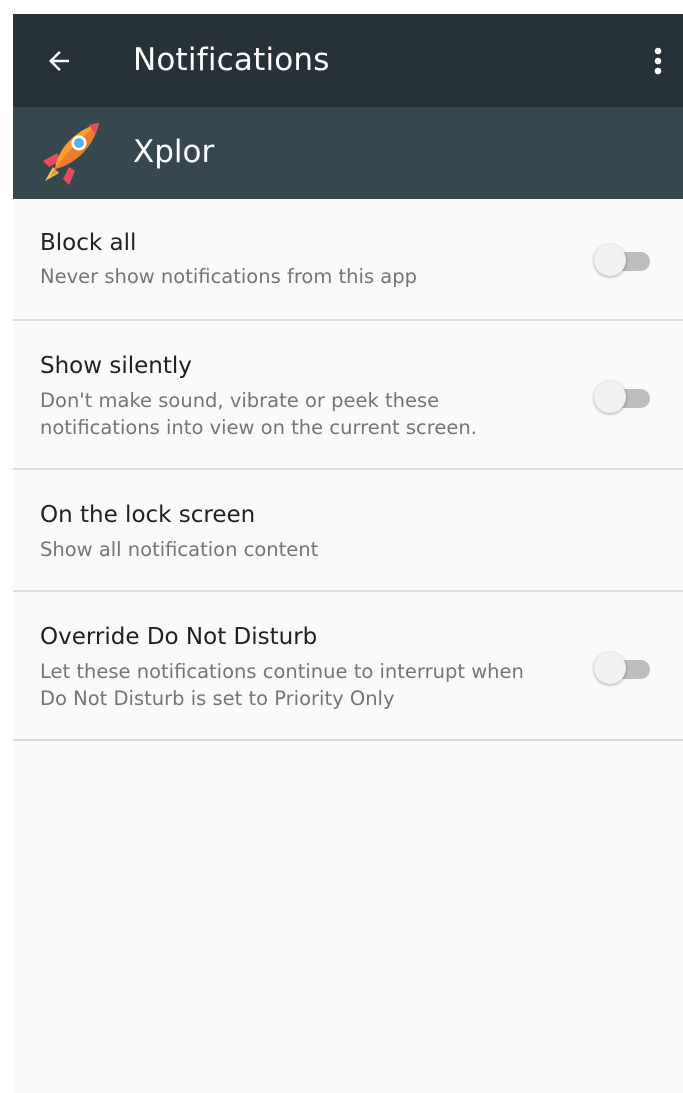  What do you see at coordinates (348, 153) in the screenshot?
I see `app-header: Xplor` at bounding box center [348, 153].